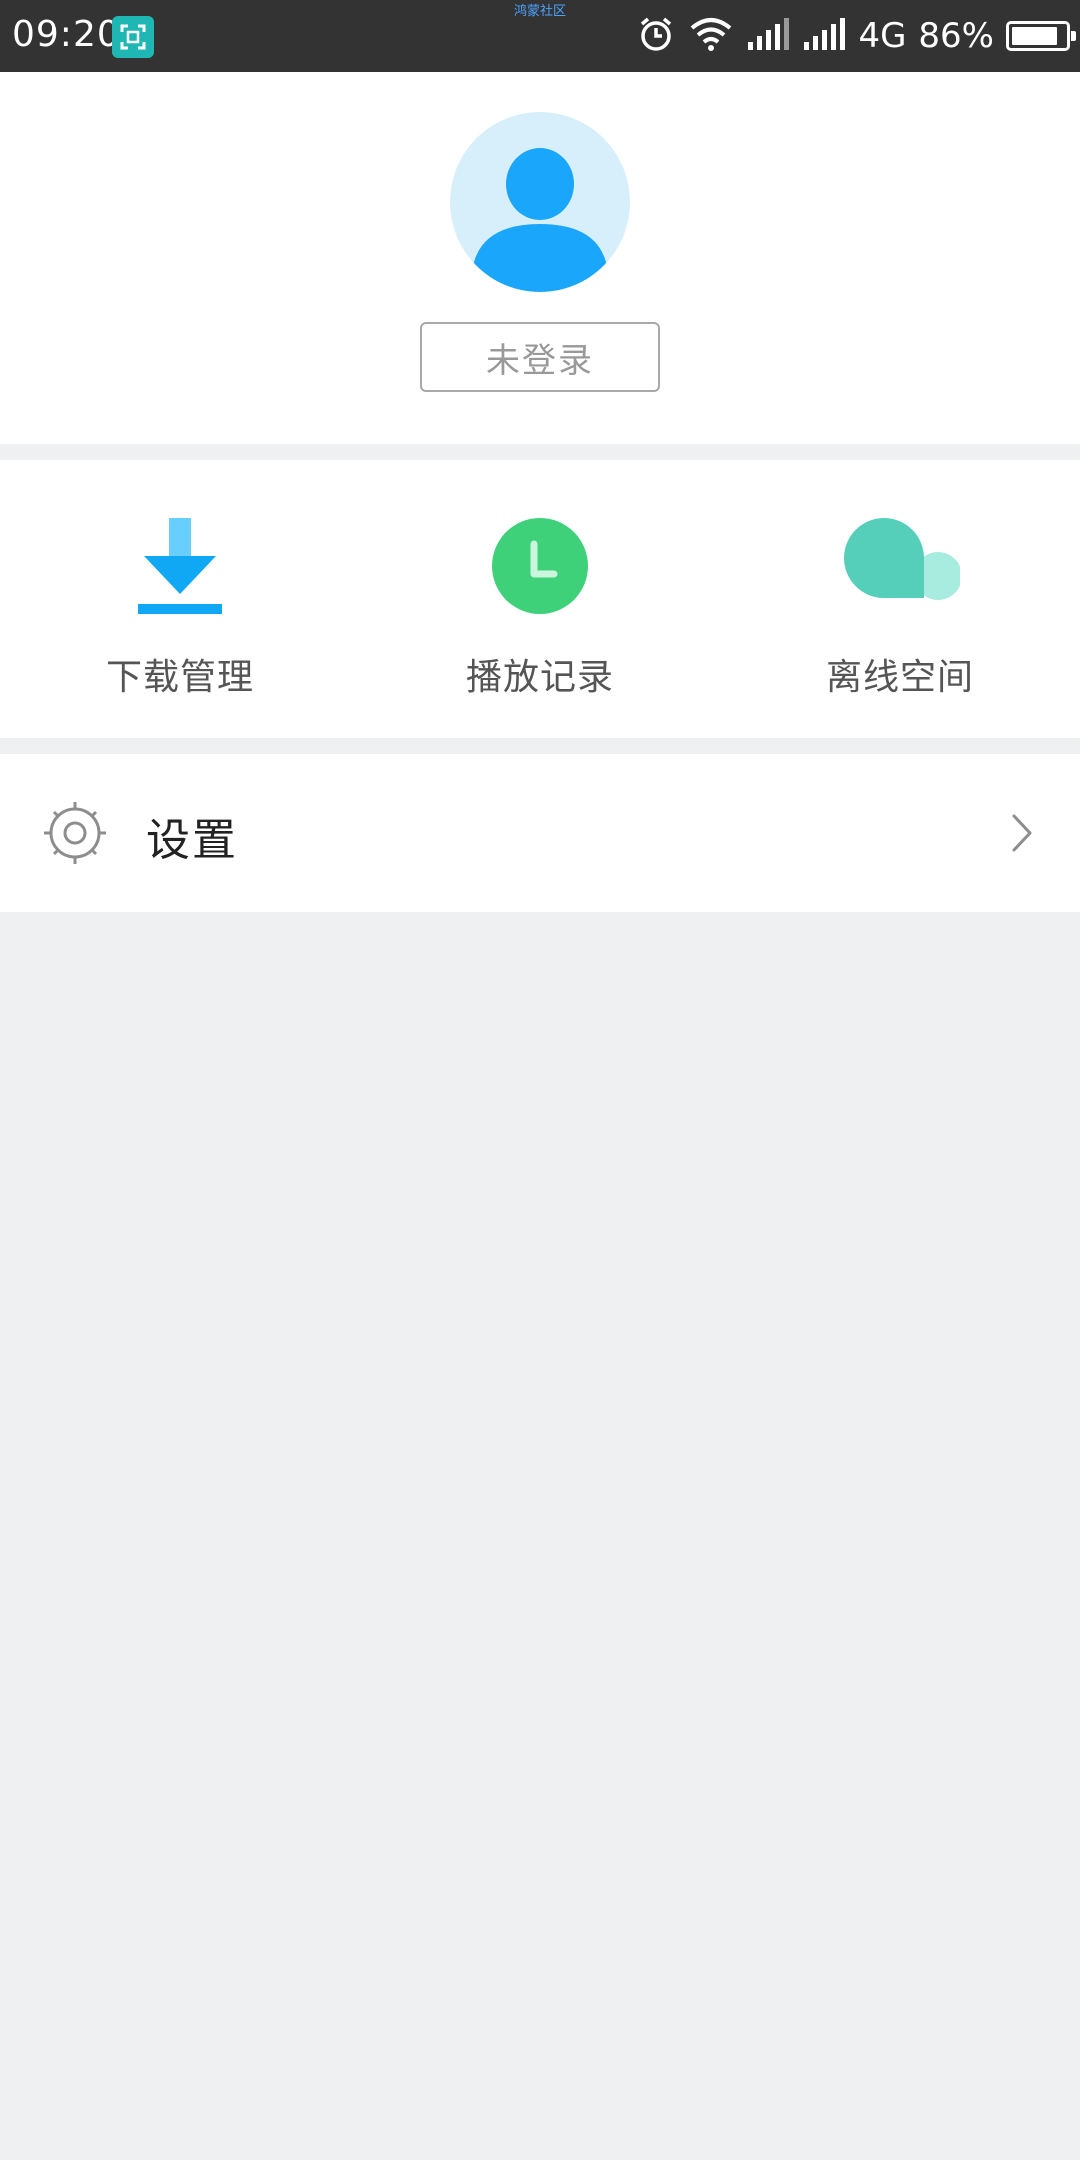 The width and height of the screenshot is (1080, 2160). Describe the element at coordinates (1034, 36) in the screenshot. I see `battery-fill` at that location.